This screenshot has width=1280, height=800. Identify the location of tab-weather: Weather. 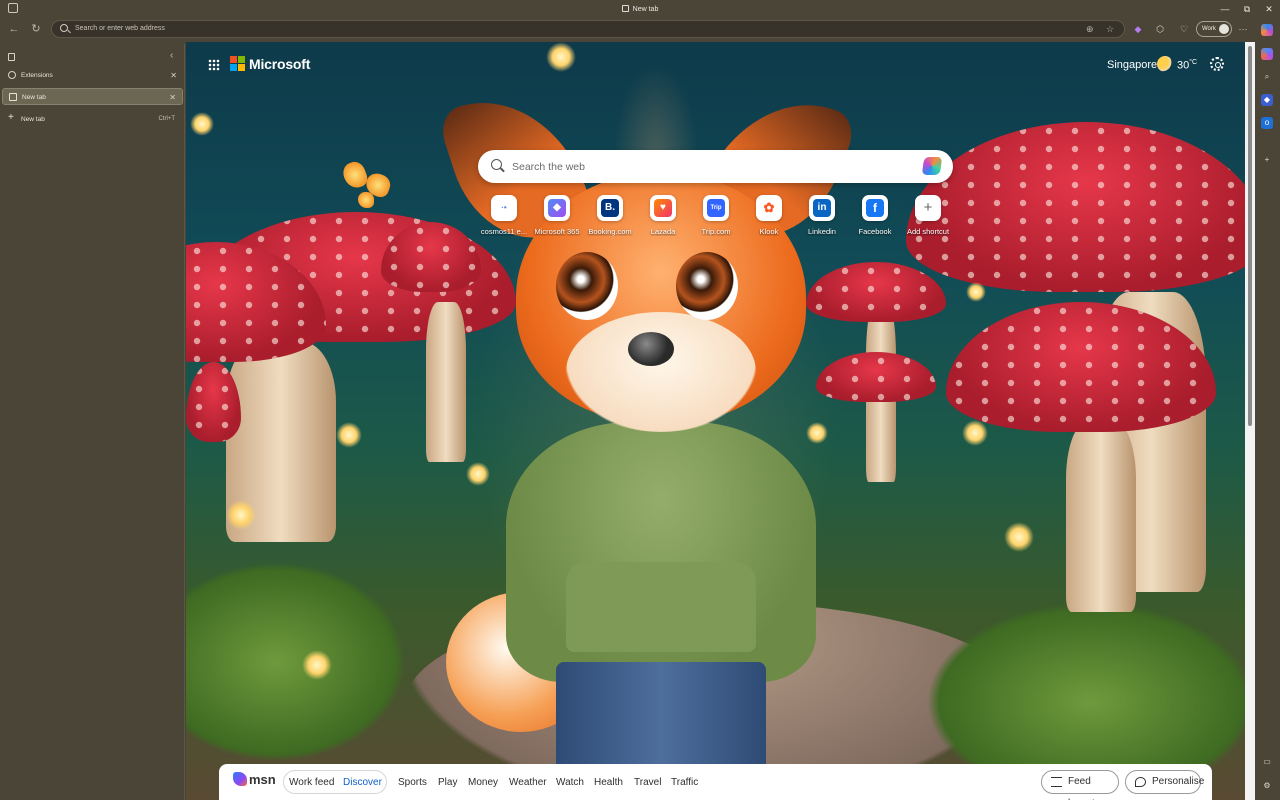
(528, 782).